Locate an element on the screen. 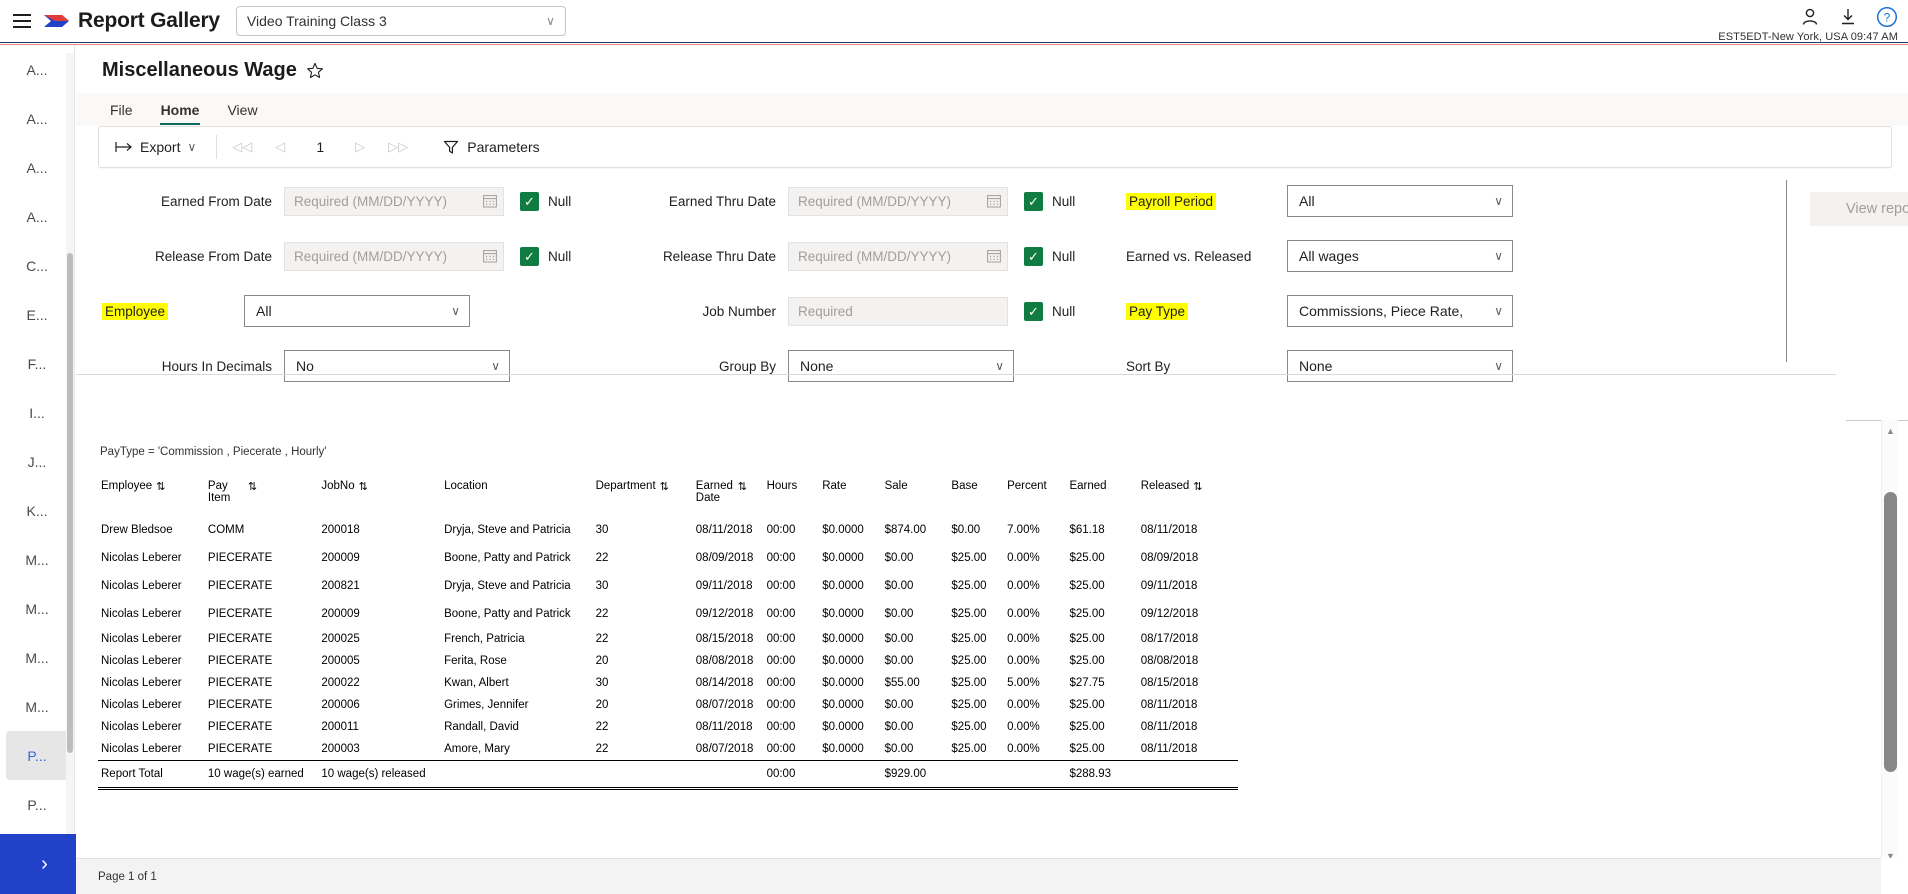 The height and width of the screenshot is (894, 1908). job-number-input: Required is located at coordinates (898, 311).